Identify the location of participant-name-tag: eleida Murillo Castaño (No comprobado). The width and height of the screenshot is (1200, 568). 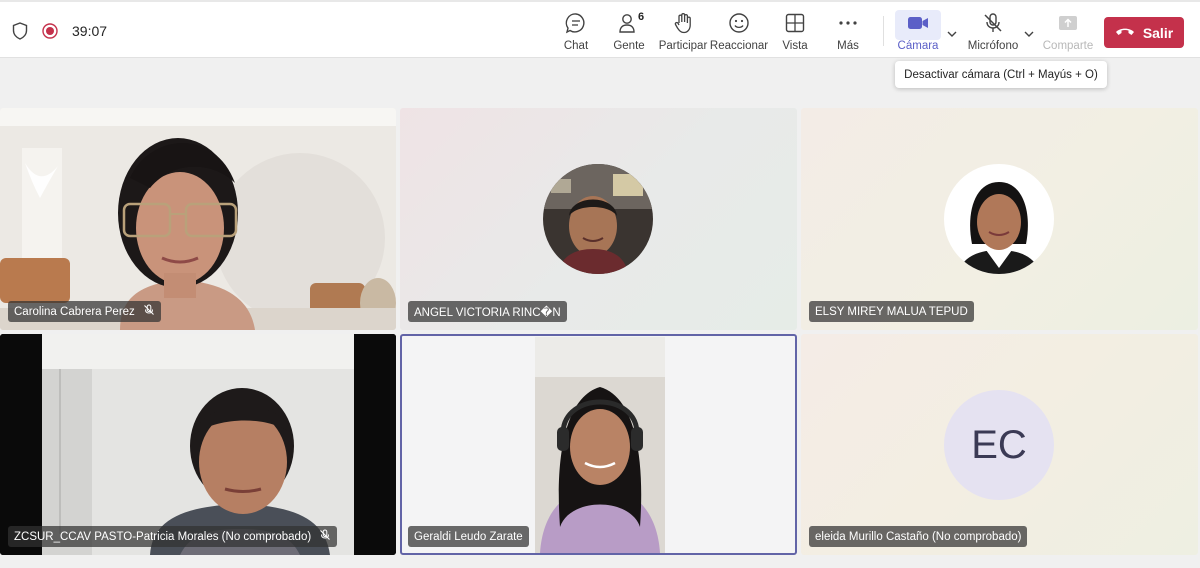
(918, 536).